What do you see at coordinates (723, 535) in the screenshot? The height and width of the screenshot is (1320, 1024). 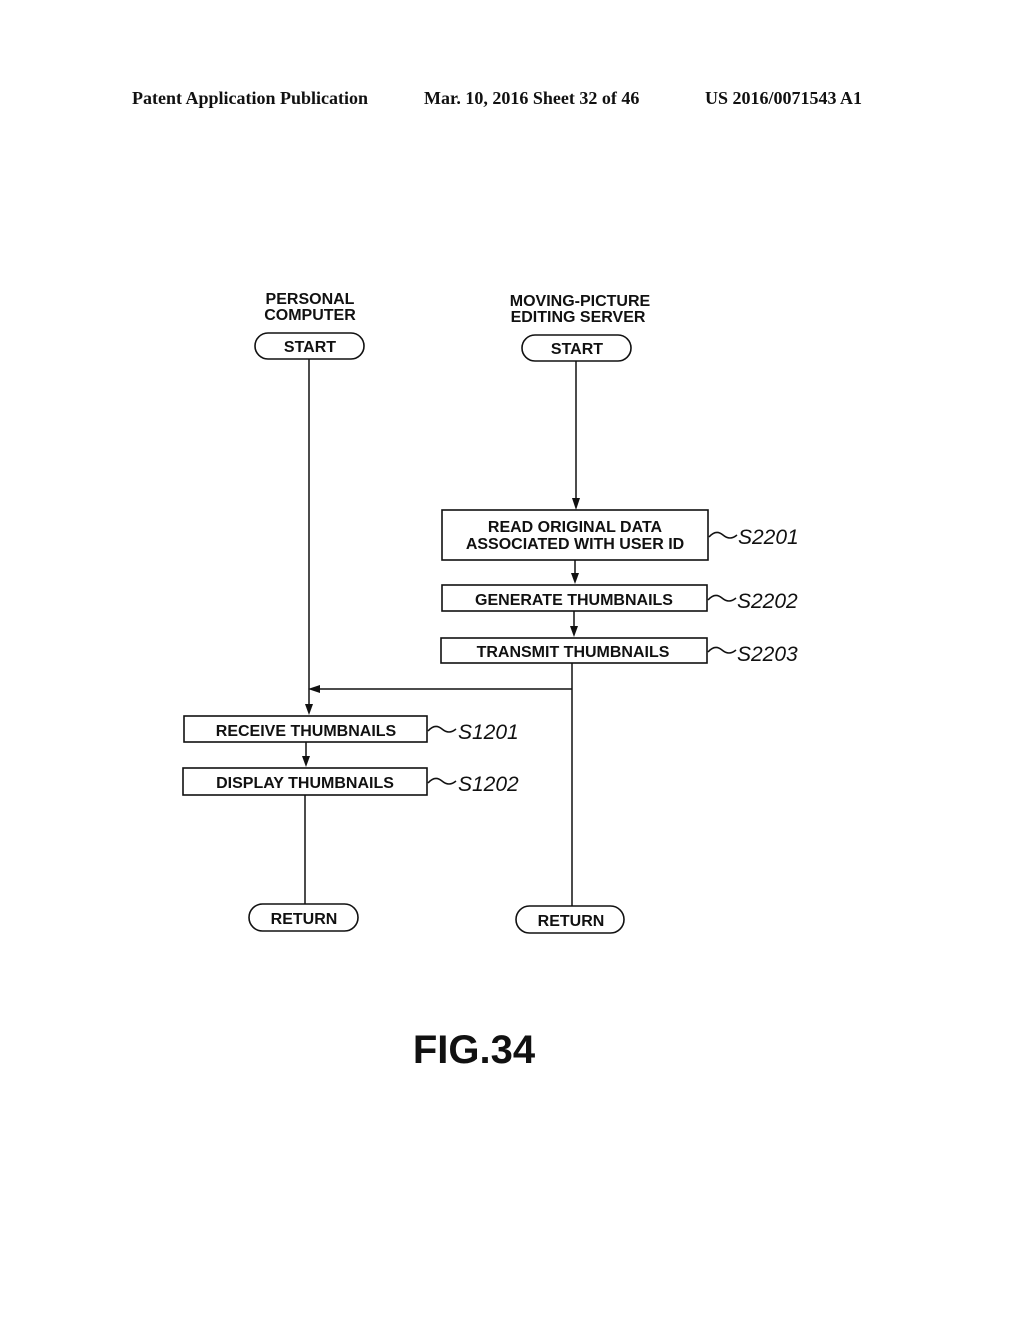 I see `leader-s2201` at bounding box center [723, 535].